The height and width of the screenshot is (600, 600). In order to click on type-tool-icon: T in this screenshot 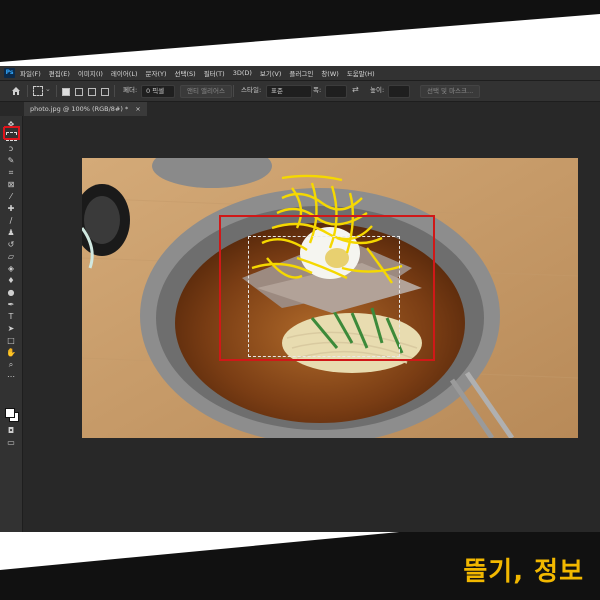, I will do `click(11, 317)`.